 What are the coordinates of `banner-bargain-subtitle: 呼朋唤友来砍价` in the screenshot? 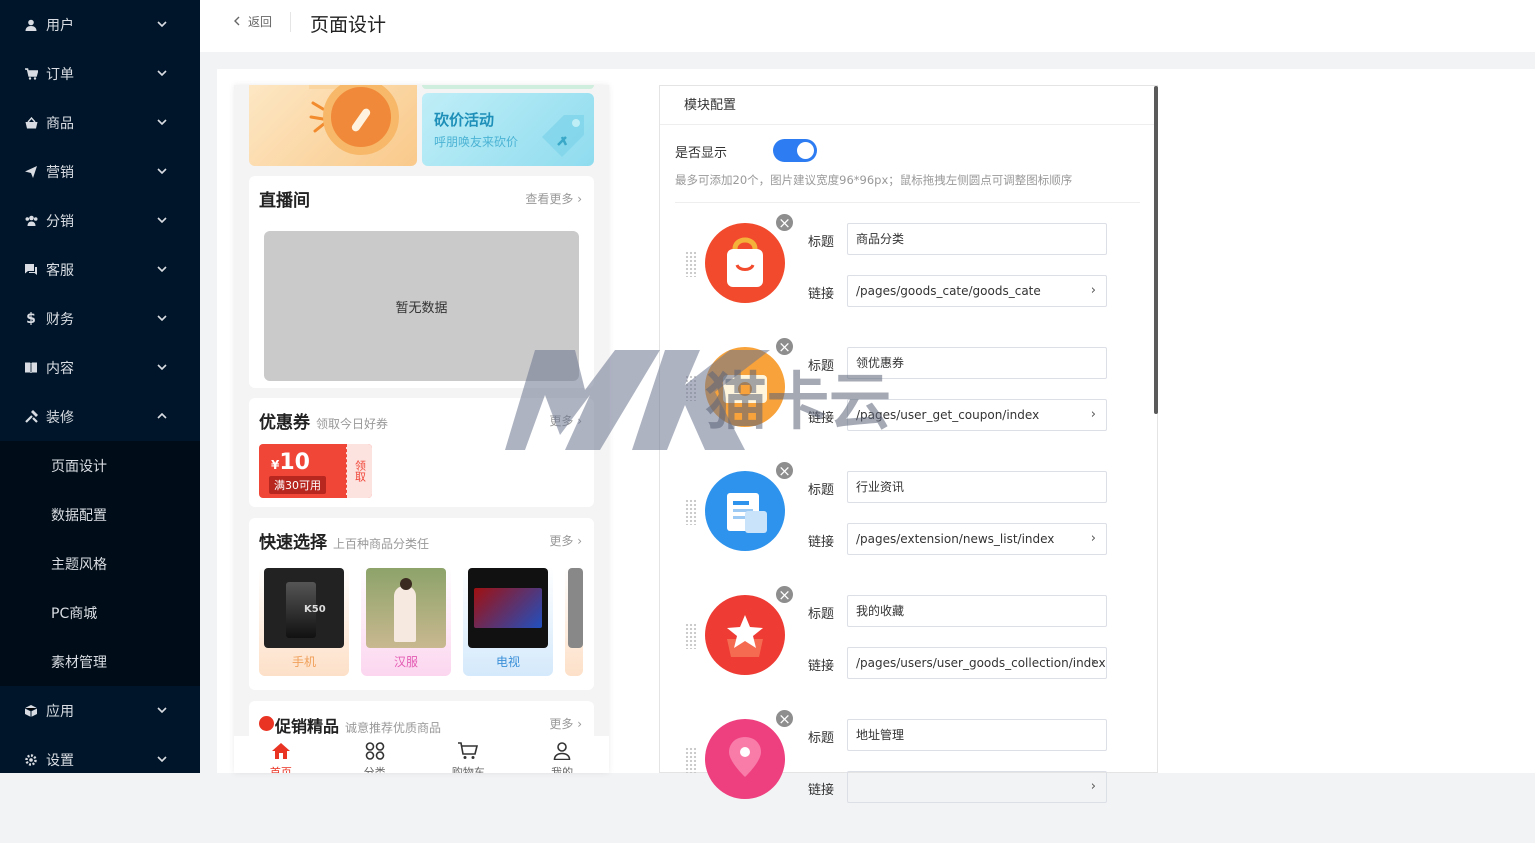 It's located at (476, 142).